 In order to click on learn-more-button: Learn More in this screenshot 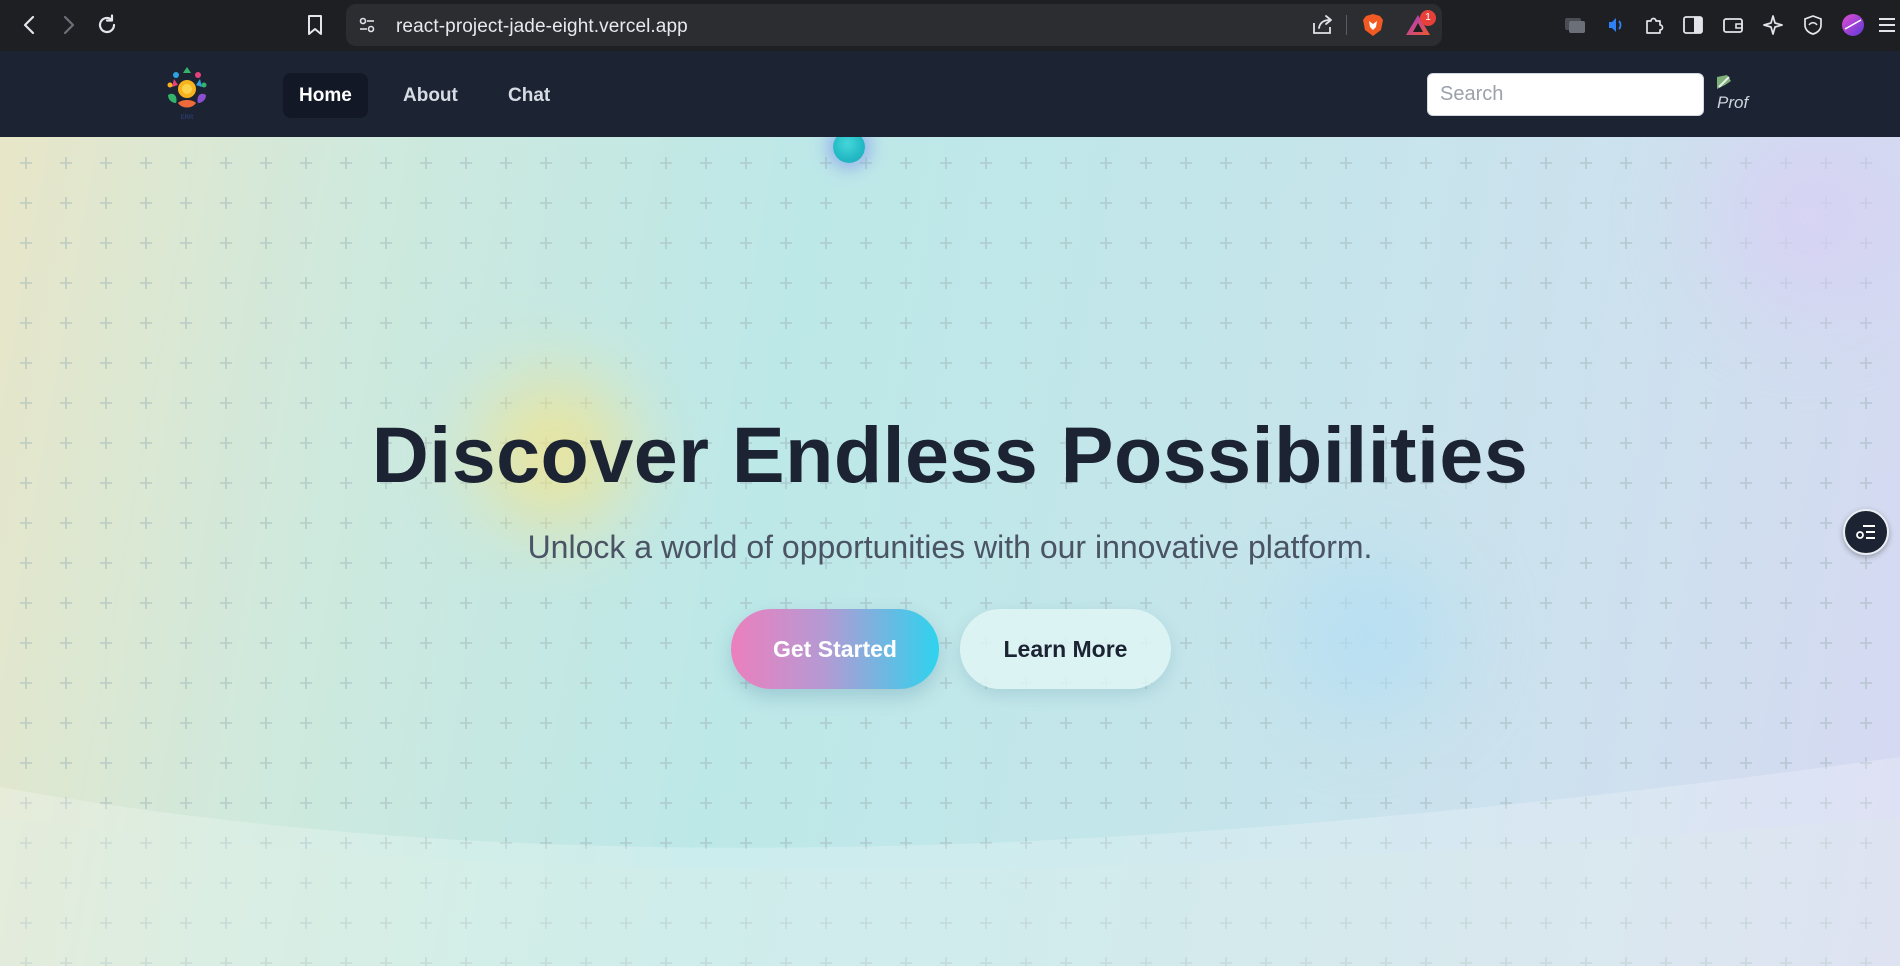, I will do `click(1065, 649)`.